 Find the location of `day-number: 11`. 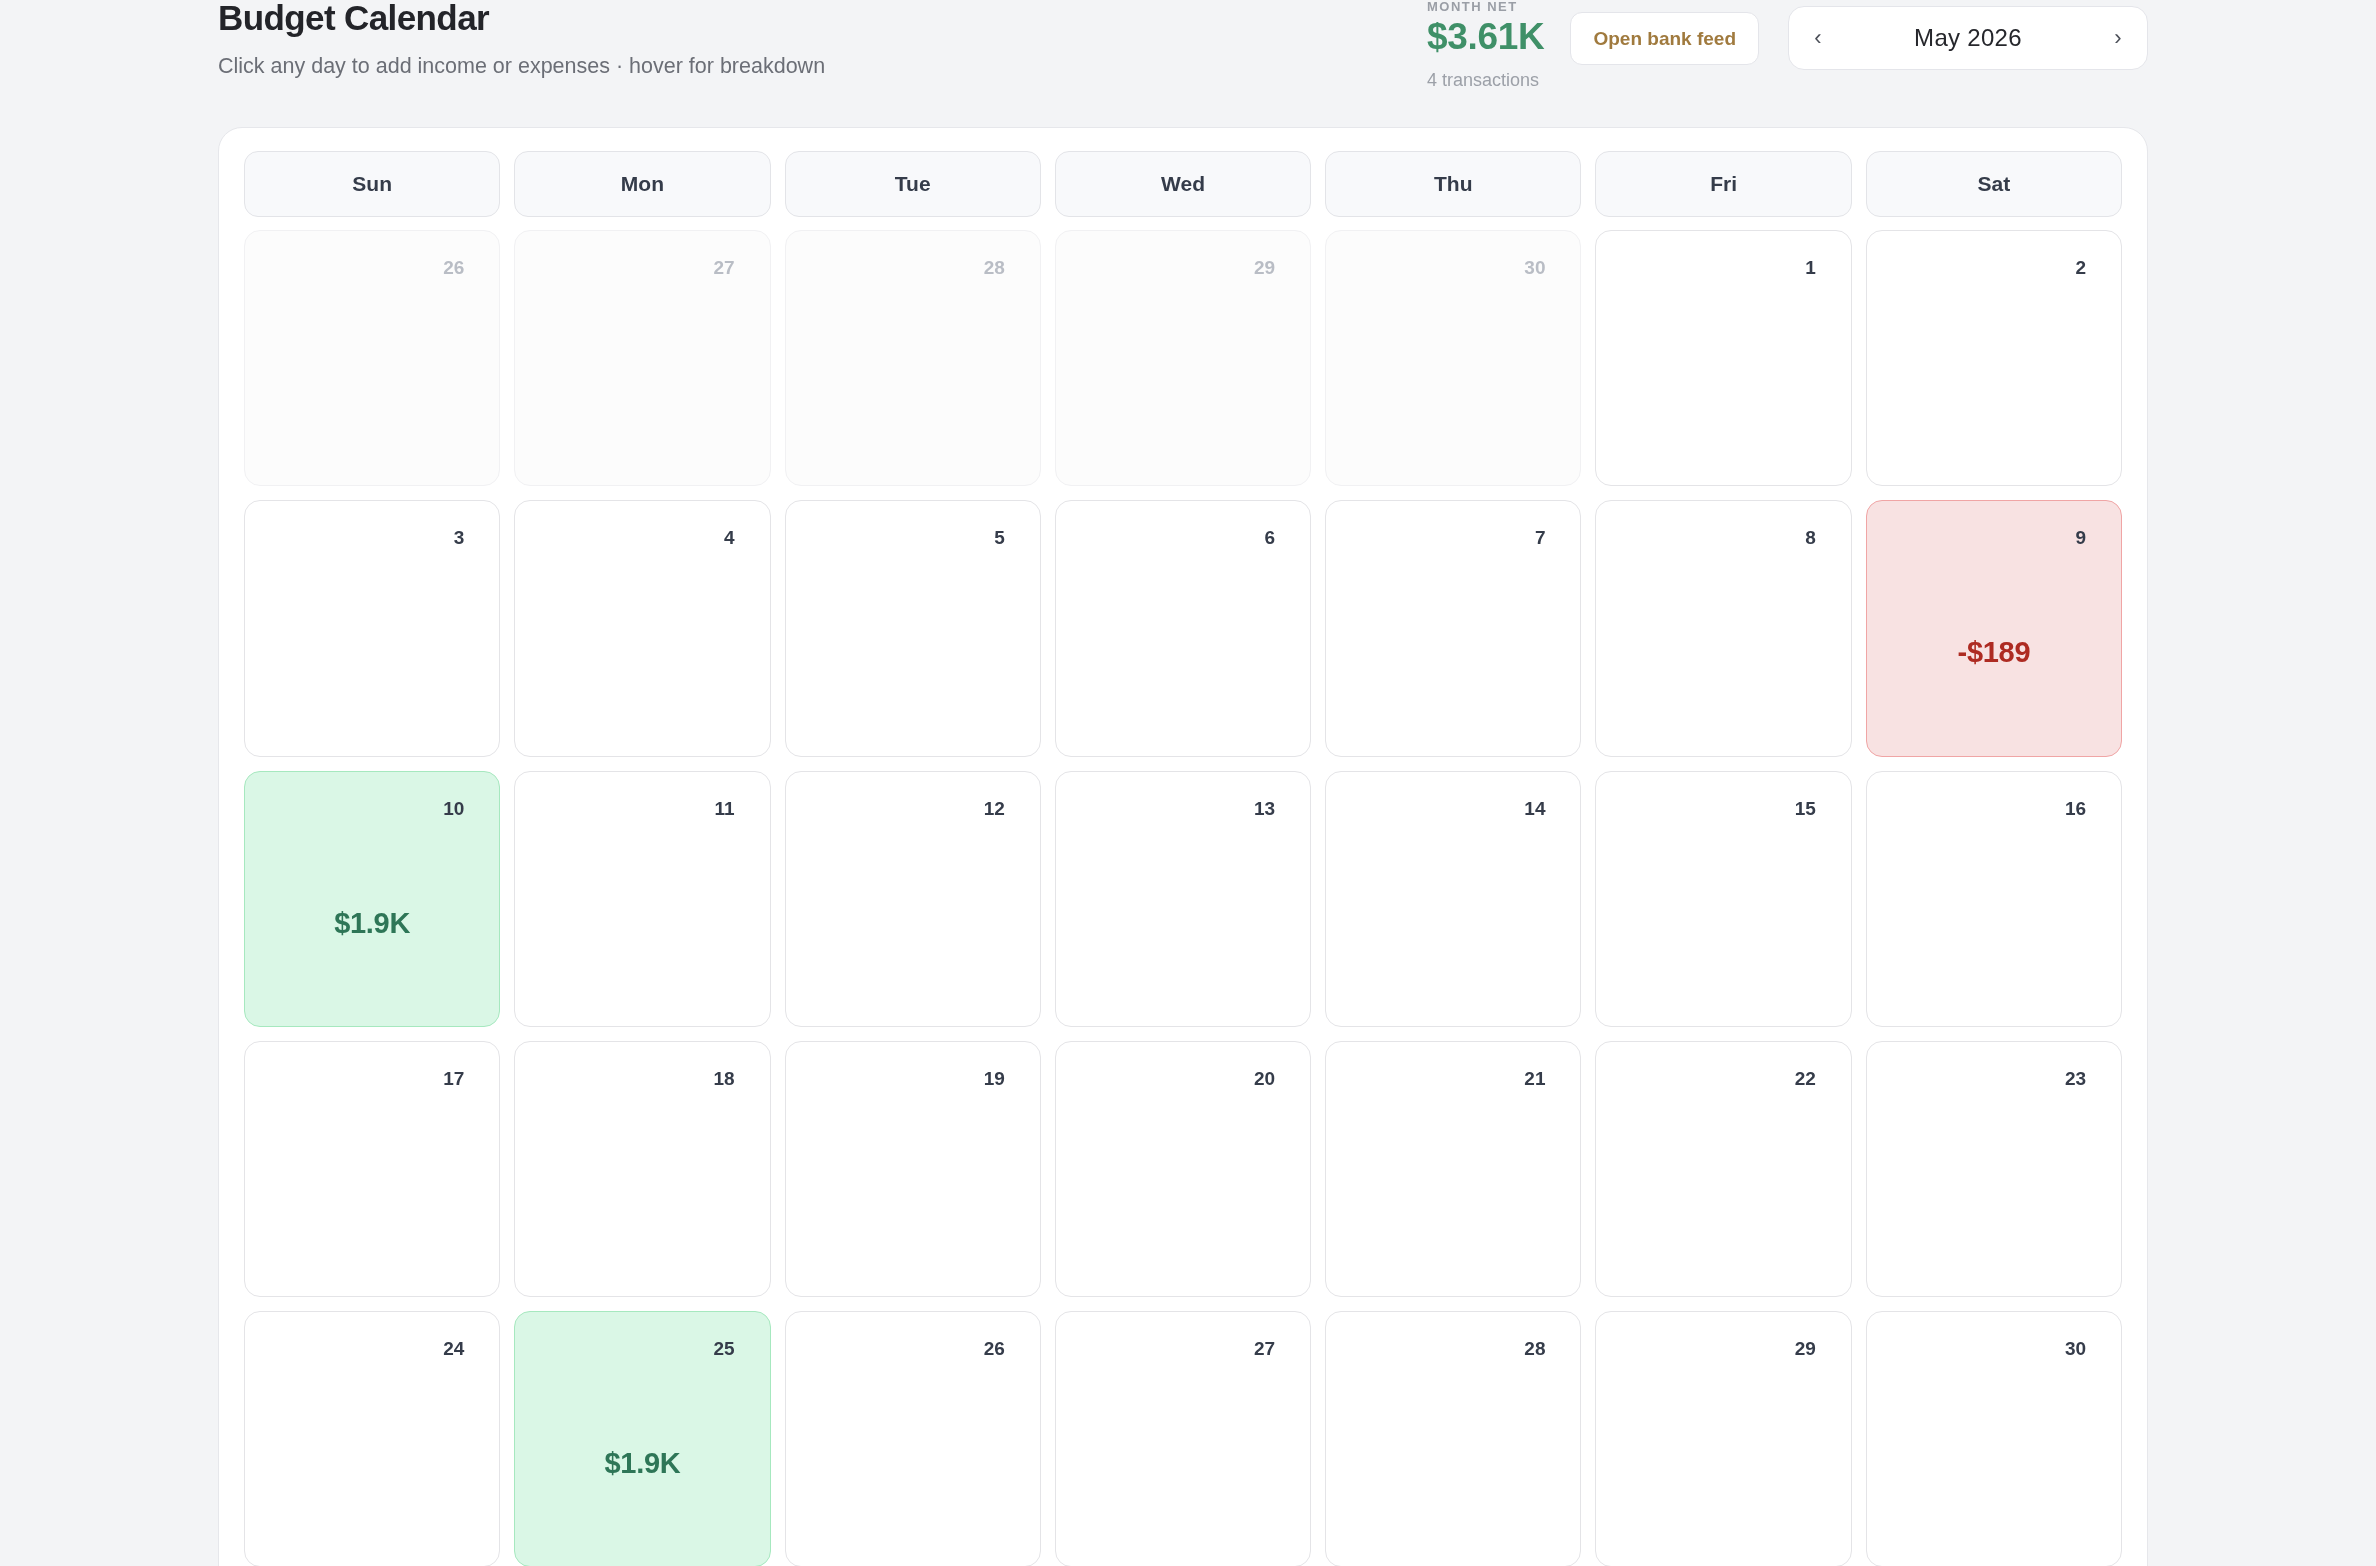

day-number: 11 is located at coordinates (724, 808).